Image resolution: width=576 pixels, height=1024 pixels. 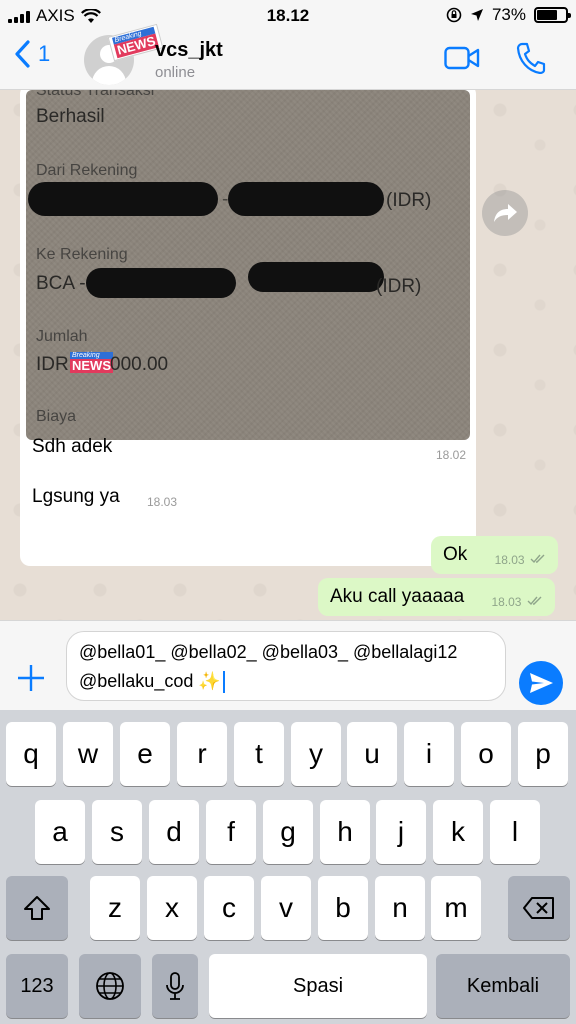 I want to click on globe-icon, so click(x=110, y=986).